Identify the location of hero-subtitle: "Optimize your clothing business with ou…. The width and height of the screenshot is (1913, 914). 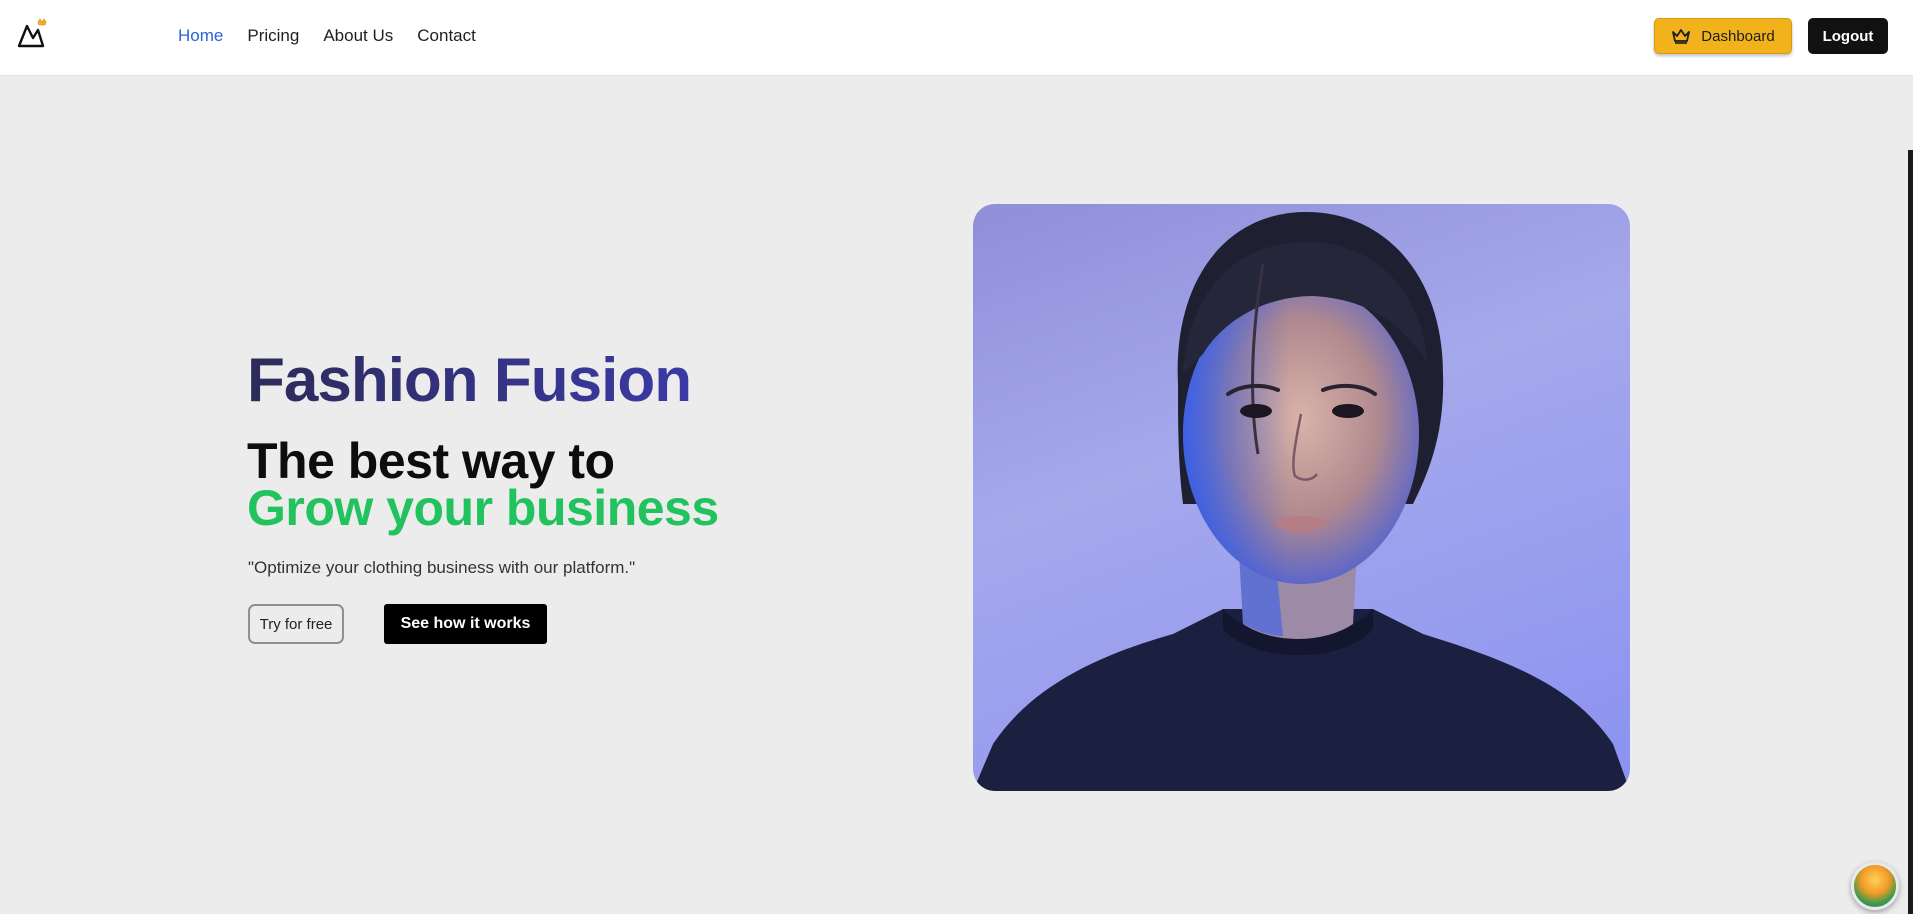
(442, 567).